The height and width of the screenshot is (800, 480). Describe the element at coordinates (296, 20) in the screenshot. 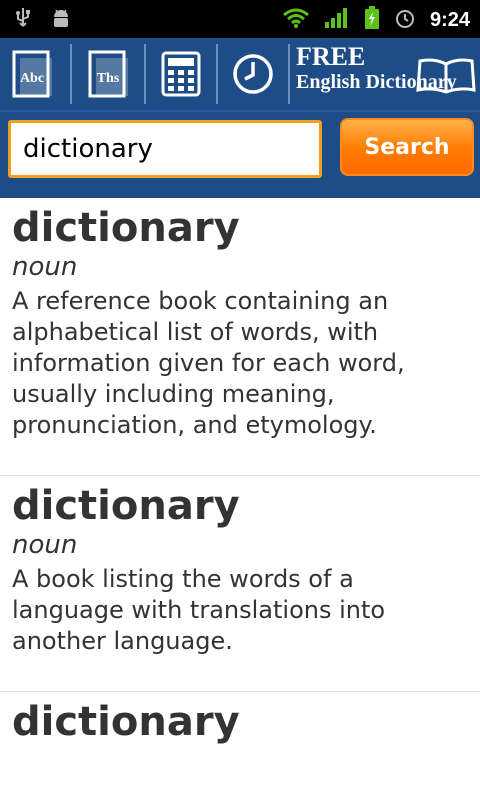

I see `wifi-icon` at that location.